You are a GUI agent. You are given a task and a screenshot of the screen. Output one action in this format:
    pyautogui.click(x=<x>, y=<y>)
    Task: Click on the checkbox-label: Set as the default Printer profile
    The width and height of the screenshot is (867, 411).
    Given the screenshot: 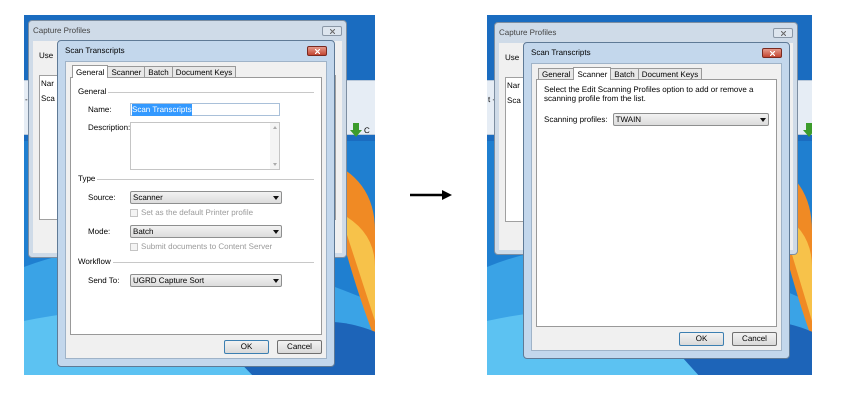 What is the action you would take?
    pyautogui.click(x=197, y=213)
    